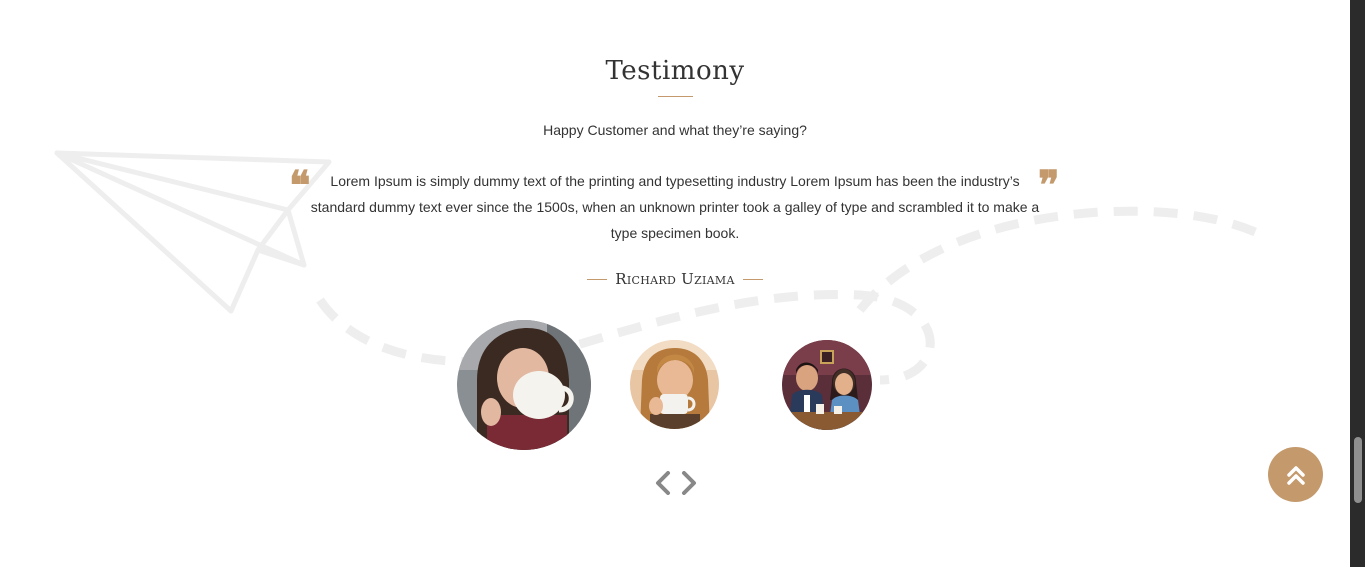  I want to click on author-row: Richard Uziama, so click(675, 279).